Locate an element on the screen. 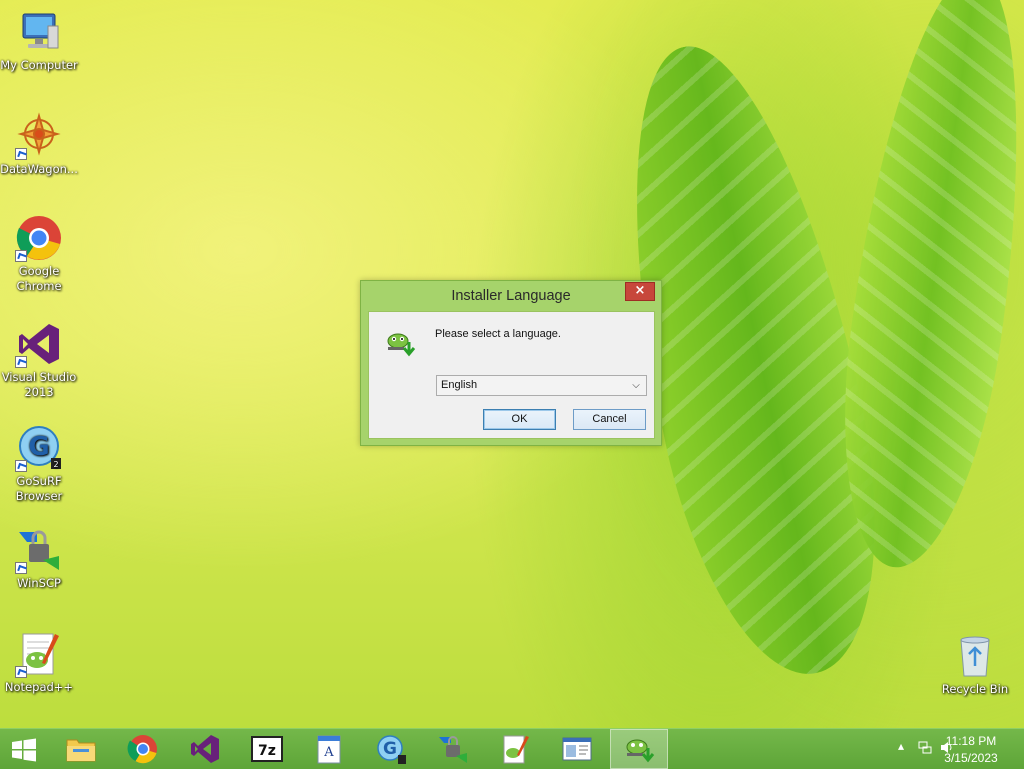 Image resolution: width=1024 pixels, height=769 pixels. network-icon is located at coordinates (925, 749).